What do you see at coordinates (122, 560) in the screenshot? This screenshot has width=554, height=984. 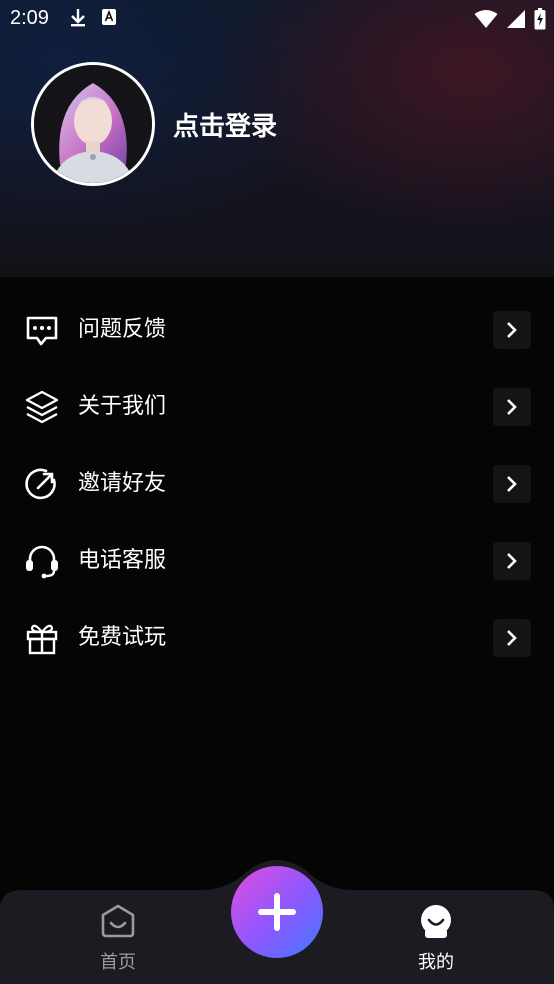 I see `menu-item-label: 电话客服` at bounding box center [122, 560].